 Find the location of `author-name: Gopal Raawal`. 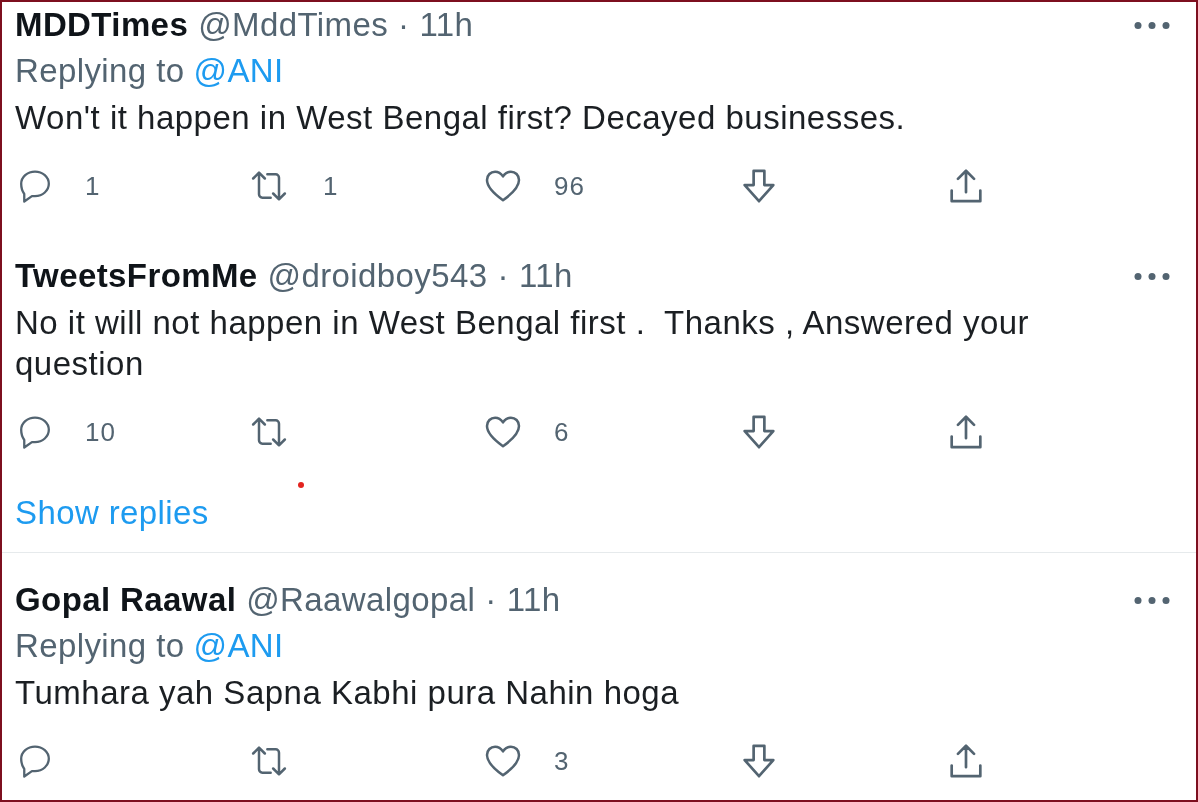

author-name: Gopal Raawal is located at coordinates (126, 600).